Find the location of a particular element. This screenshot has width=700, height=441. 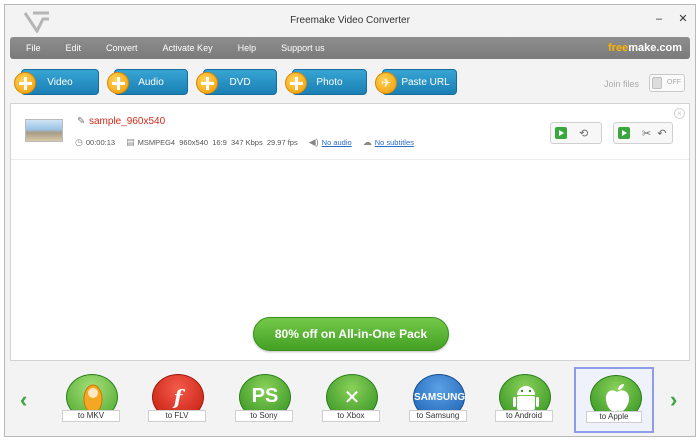

target-samsung: SAMSUNG to Samsung is located at coordinates (438, 399).